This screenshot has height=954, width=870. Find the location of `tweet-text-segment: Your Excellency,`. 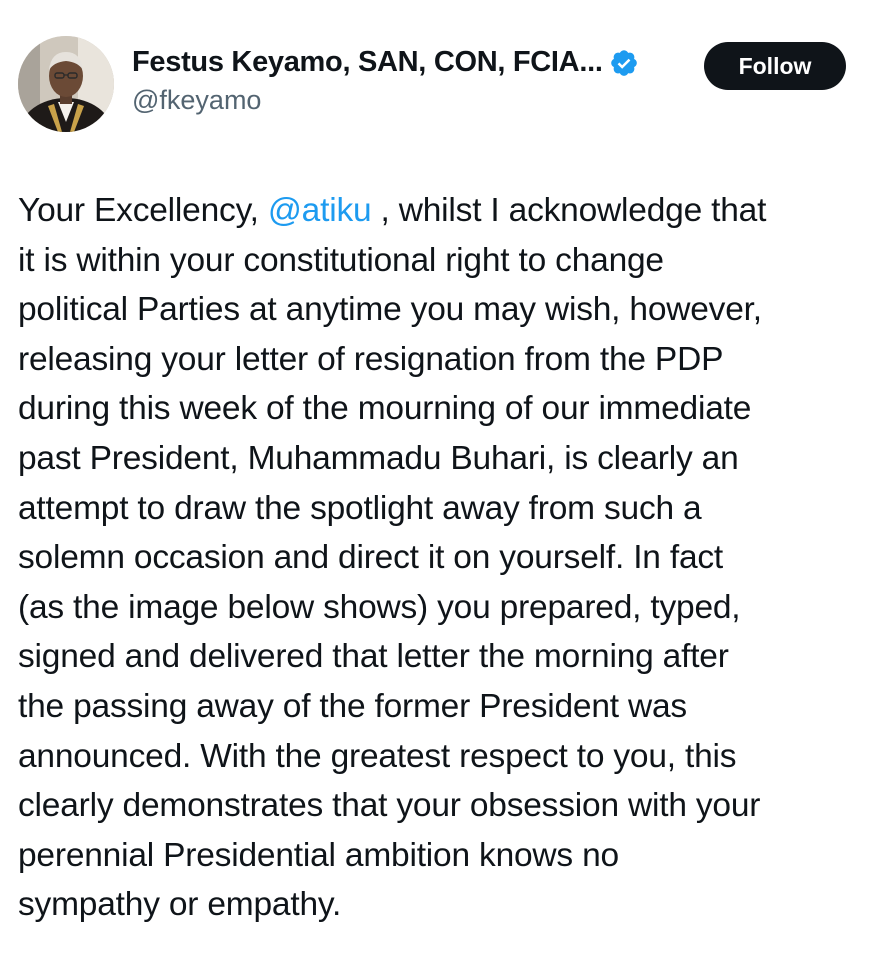

tweet-text-segment: Your Excellency, is located at coordinates (143, 210).